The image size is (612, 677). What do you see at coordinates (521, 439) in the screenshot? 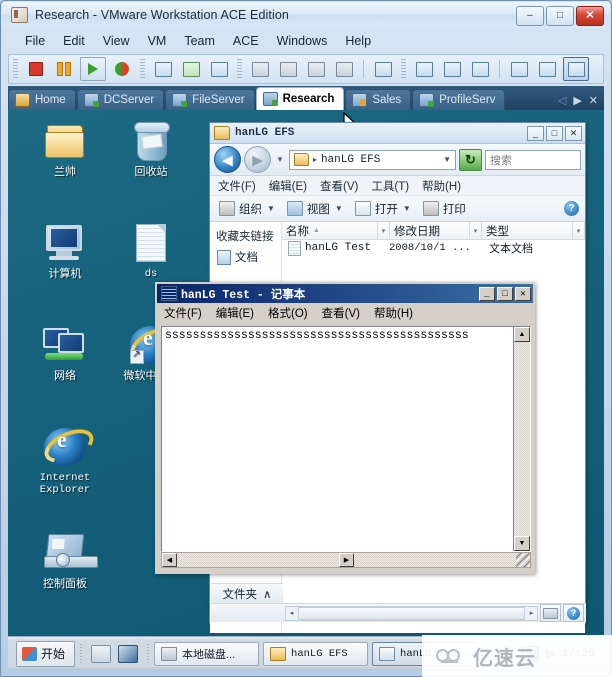
I see `notepad-vertical-scrollbar: ▲ ▼` at bounding box center [521, 439].